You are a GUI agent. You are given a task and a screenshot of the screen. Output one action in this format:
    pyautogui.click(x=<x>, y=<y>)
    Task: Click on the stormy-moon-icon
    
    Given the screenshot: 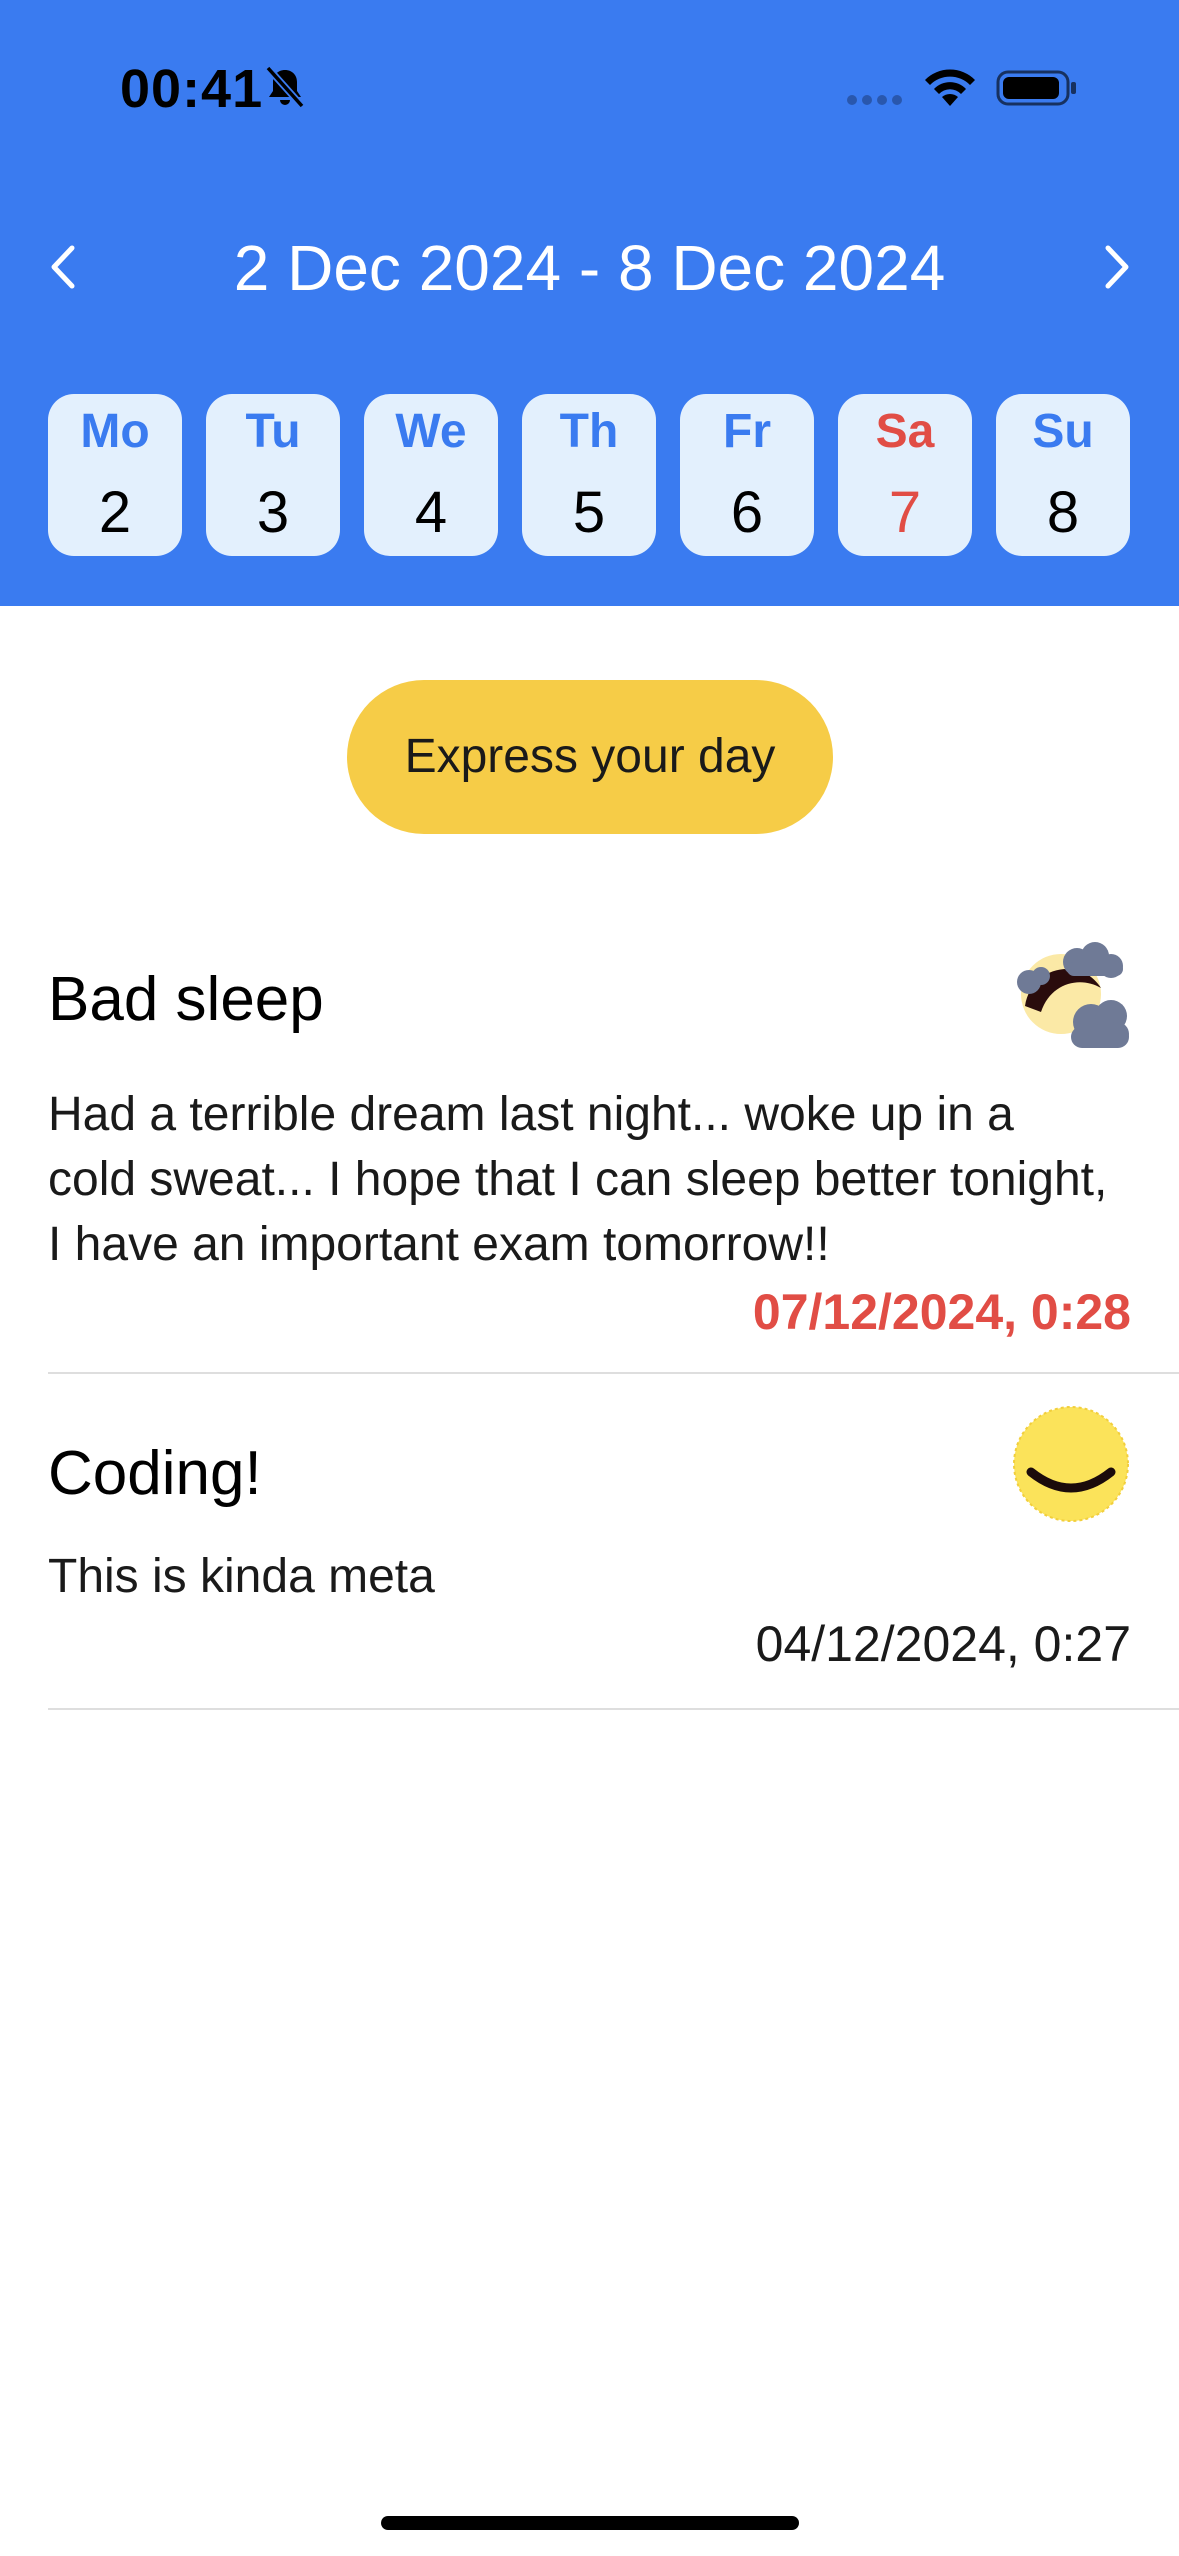 What is the action you would take?
    pyautogui.click(x=1073, y=995)
    